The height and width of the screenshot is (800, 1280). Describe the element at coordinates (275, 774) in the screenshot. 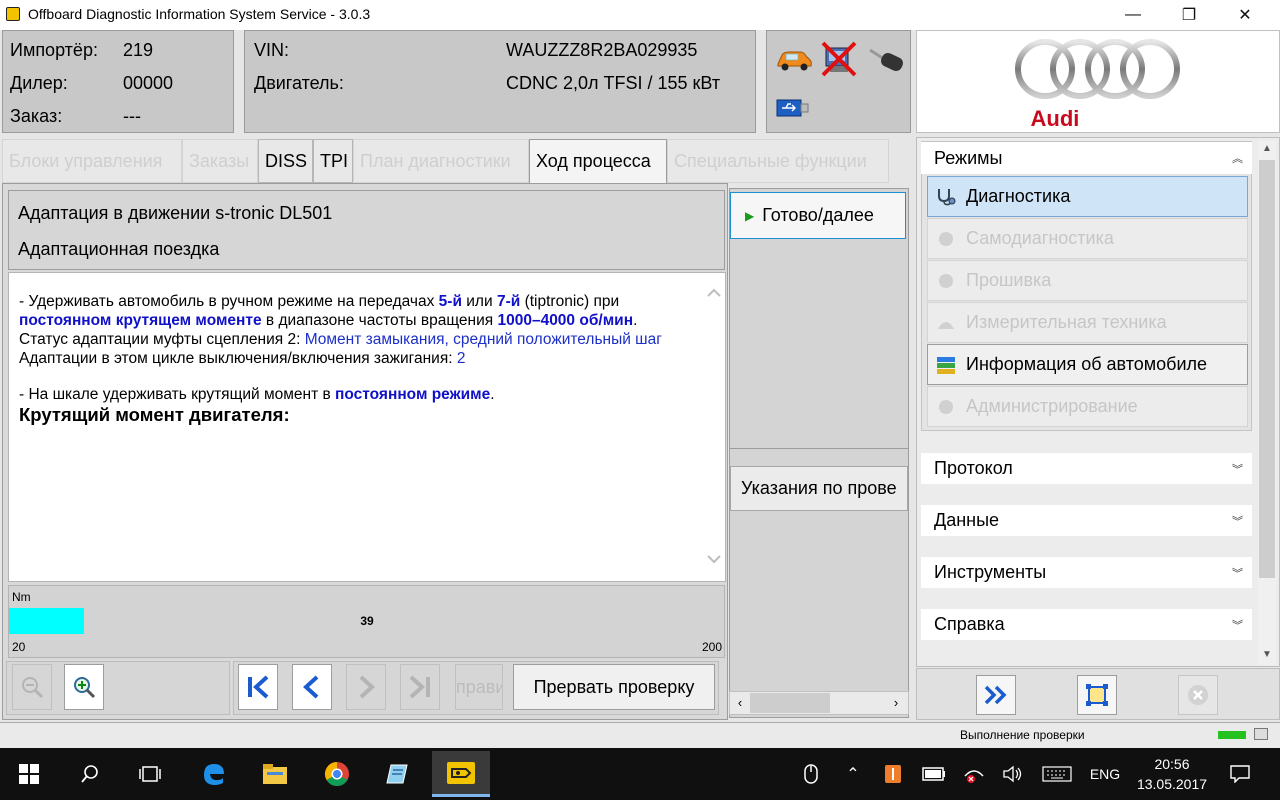

I see `file-explorer-icon` at that location.